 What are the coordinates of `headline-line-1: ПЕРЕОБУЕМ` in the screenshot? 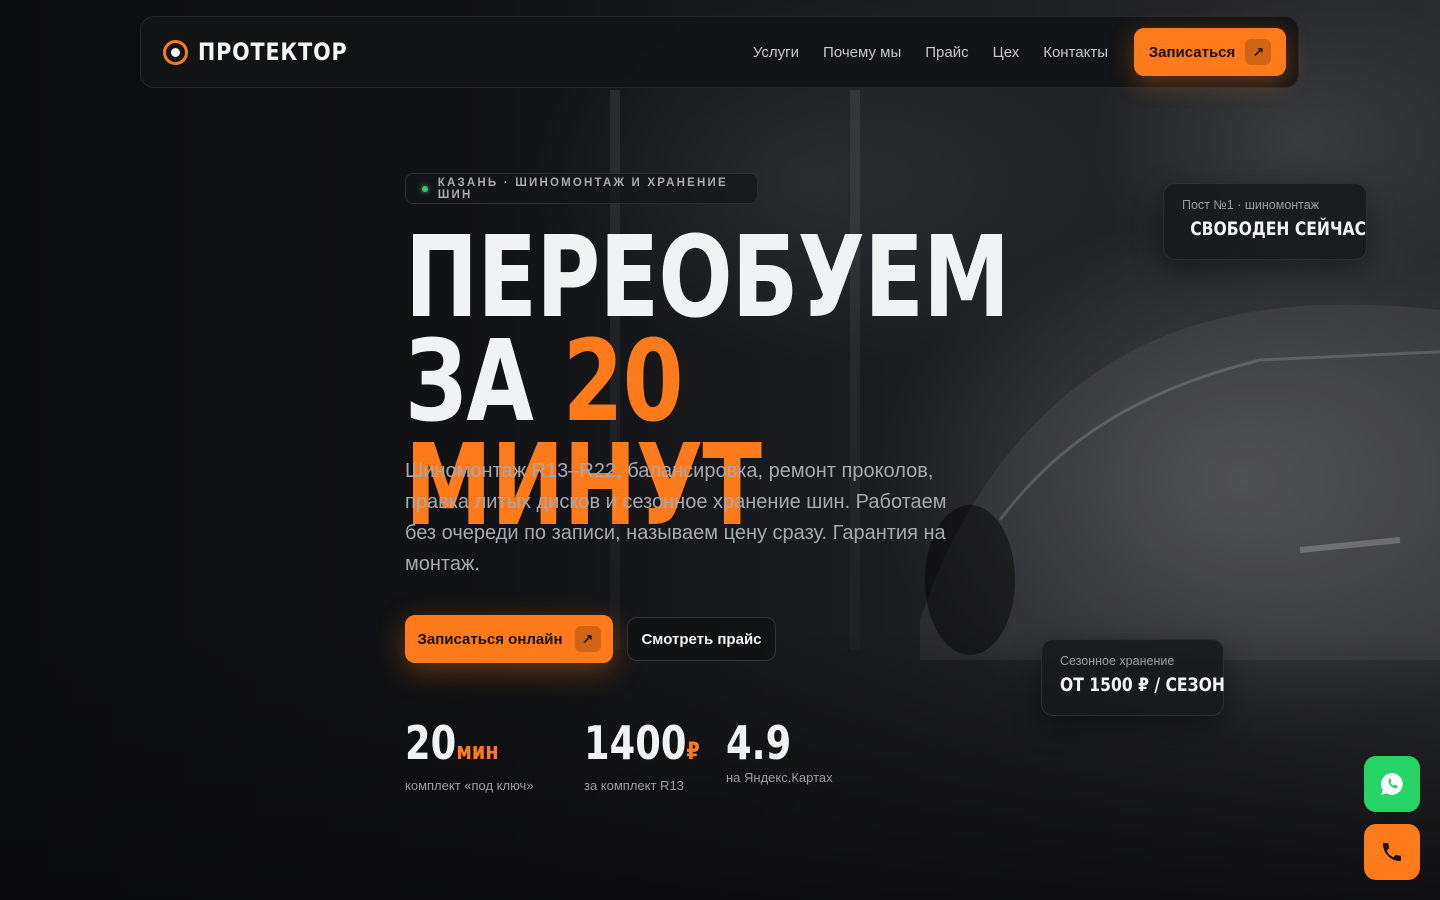 It's located at (707, 278).